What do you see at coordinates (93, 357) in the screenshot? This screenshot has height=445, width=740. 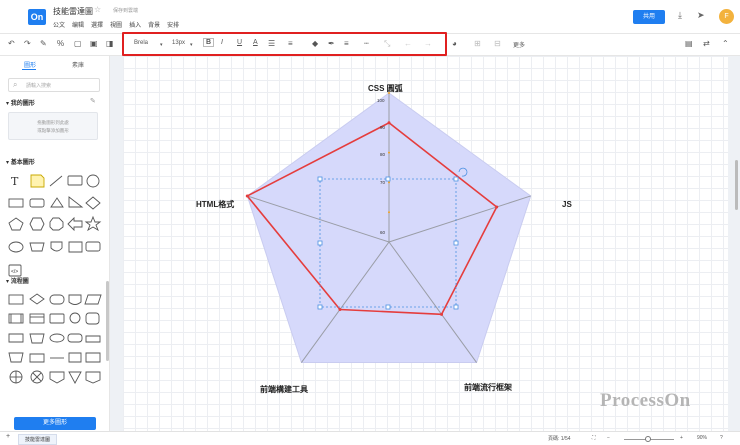 I see `storage-icon` at bounding box center [93, 357].